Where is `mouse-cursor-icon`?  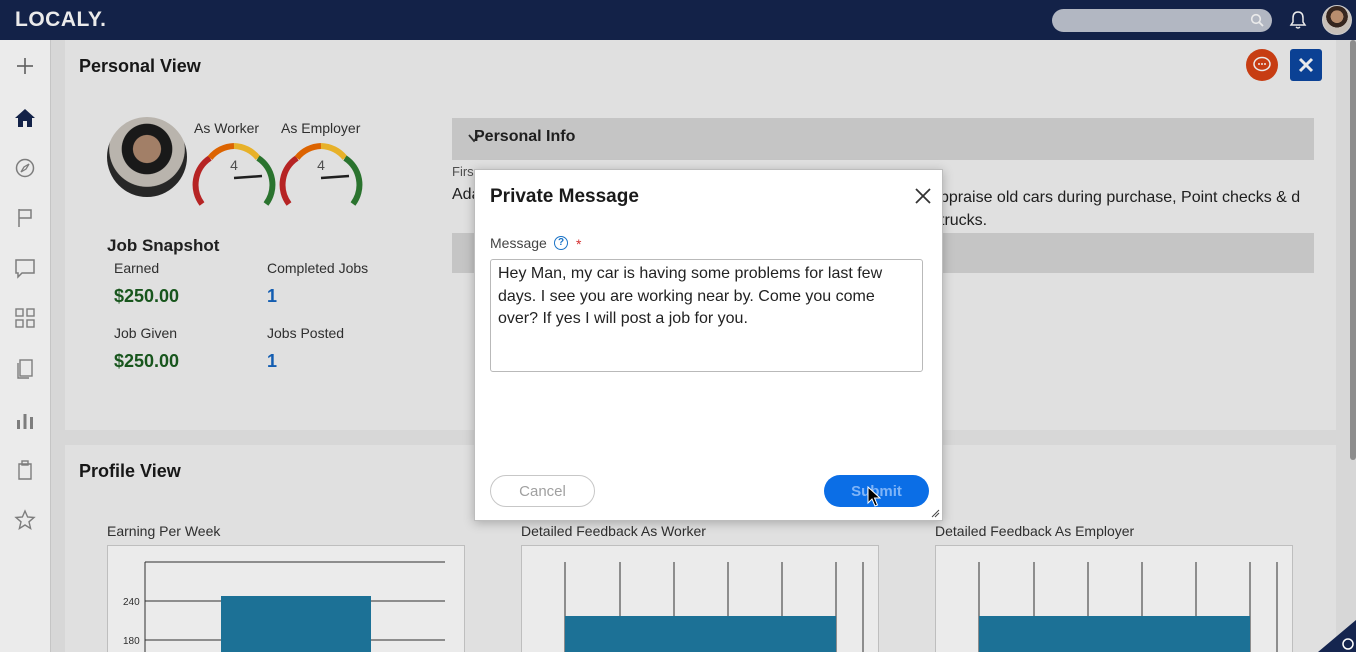 mouse-cursor-icon is located at coordinates (874, 496).